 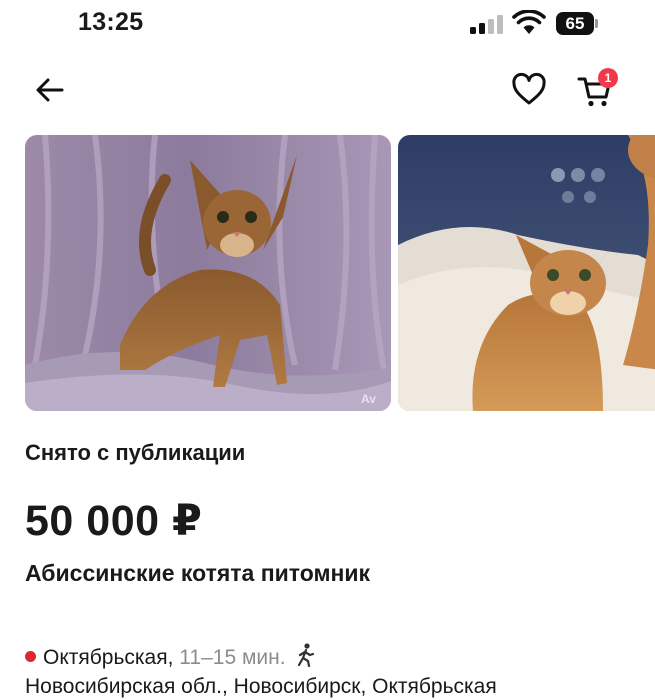 I want to click on back-arrow-icon, so click(x=50, y=90).